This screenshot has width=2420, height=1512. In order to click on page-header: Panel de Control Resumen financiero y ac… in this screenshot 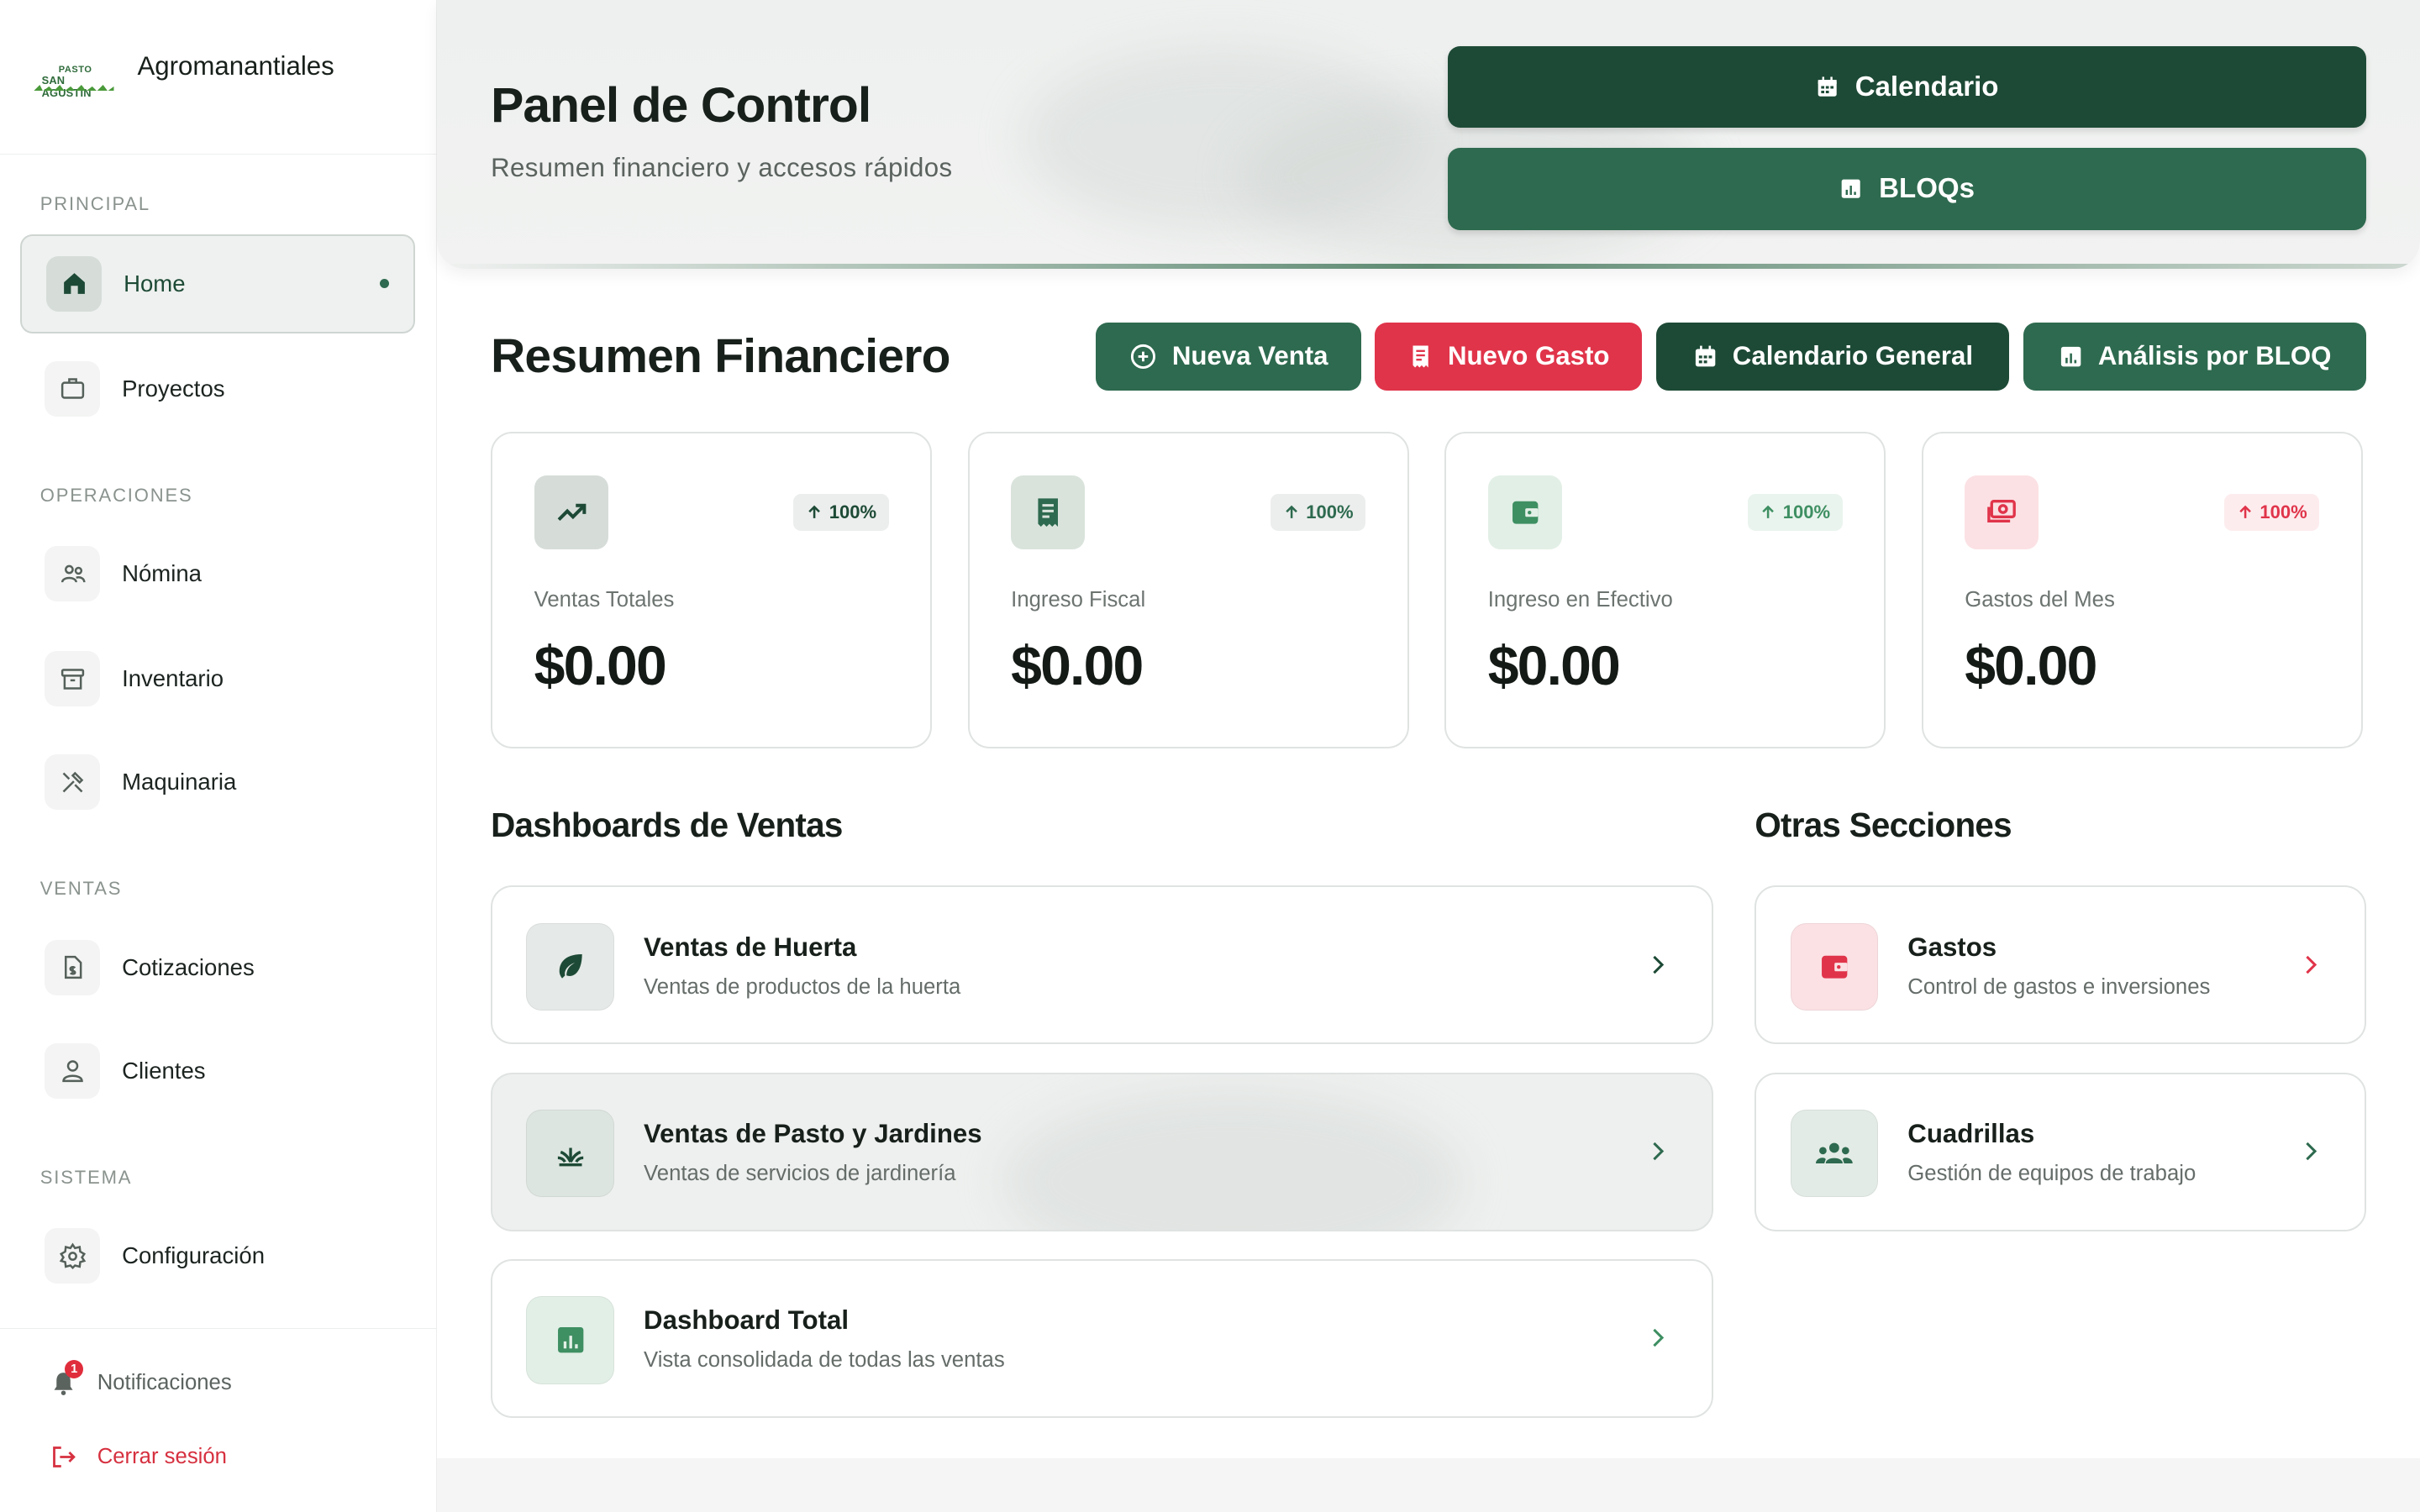, I will do `click(1428, 134)`.